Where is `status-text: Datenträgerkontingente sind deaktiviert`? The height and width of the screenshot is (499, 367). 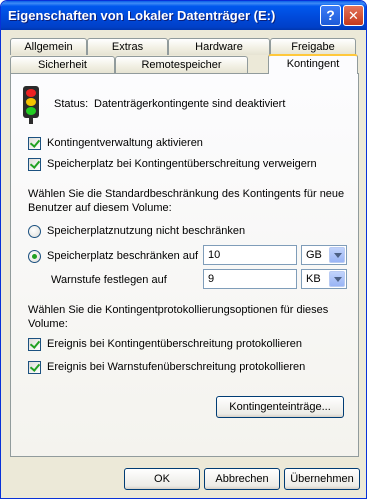
status-text: Datenträgerkontingente sind deaktiviert is located at coordinates (190, 104).